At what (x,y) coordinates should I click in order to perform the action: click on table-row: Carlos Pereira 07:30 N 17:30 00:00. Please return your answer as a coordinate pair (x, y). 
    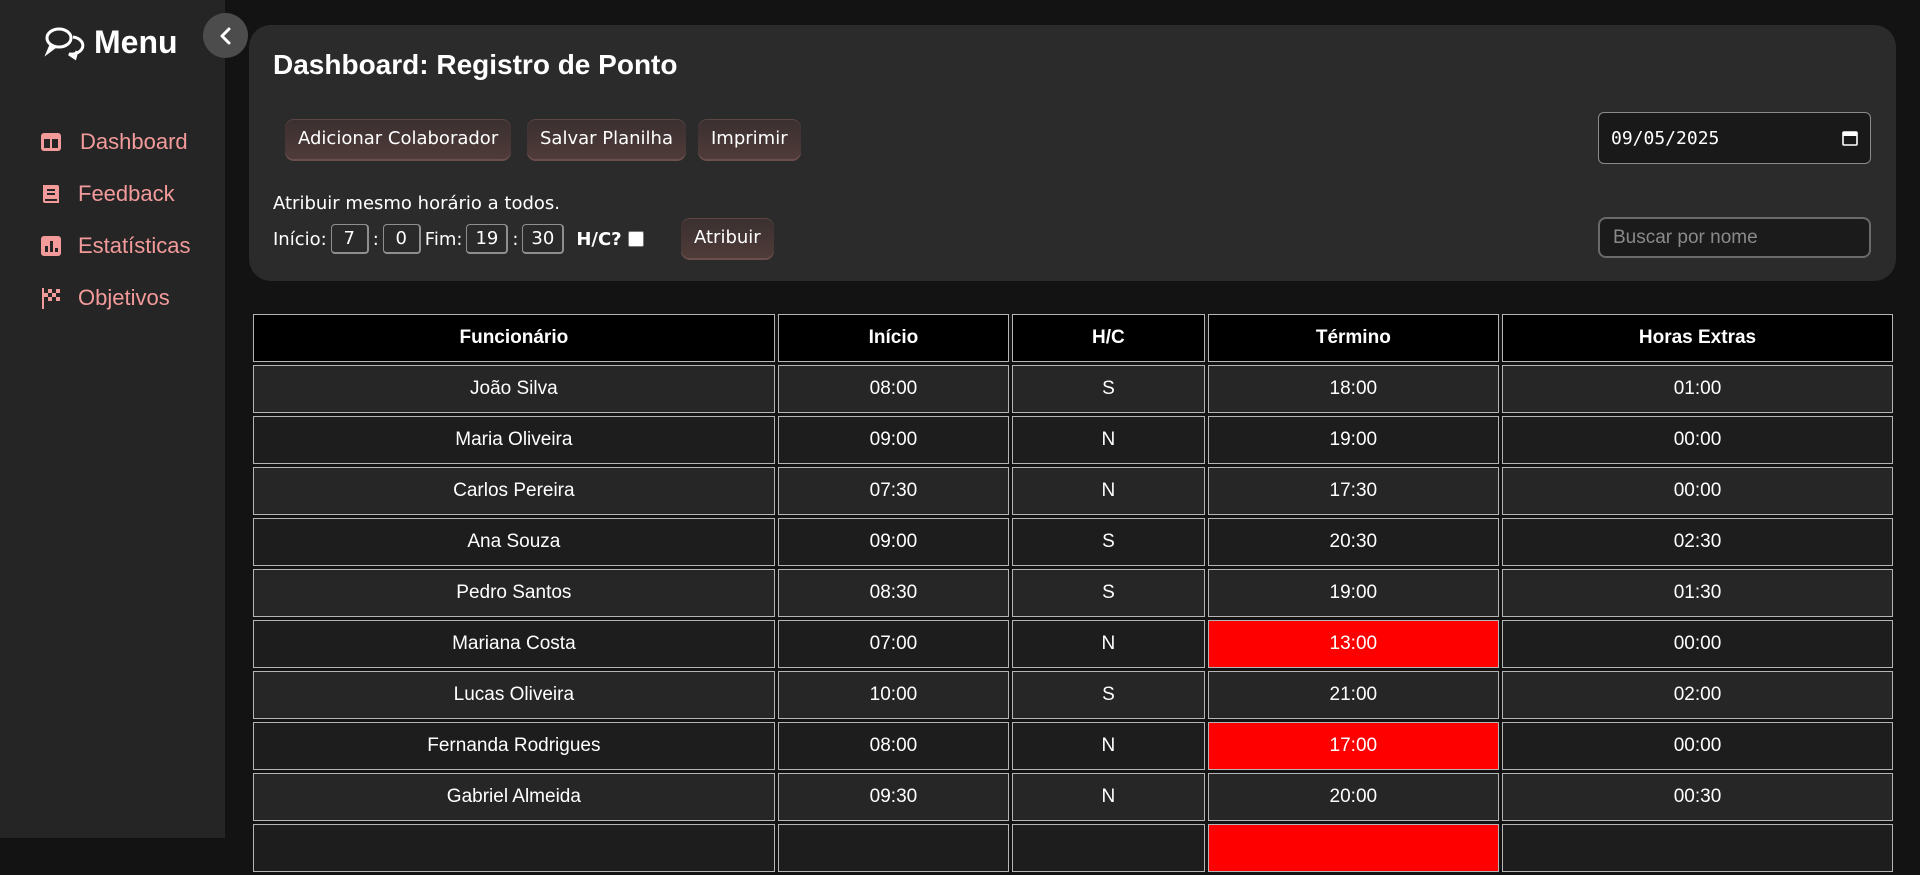
    Looking at the image, I should click on (1073, 491).